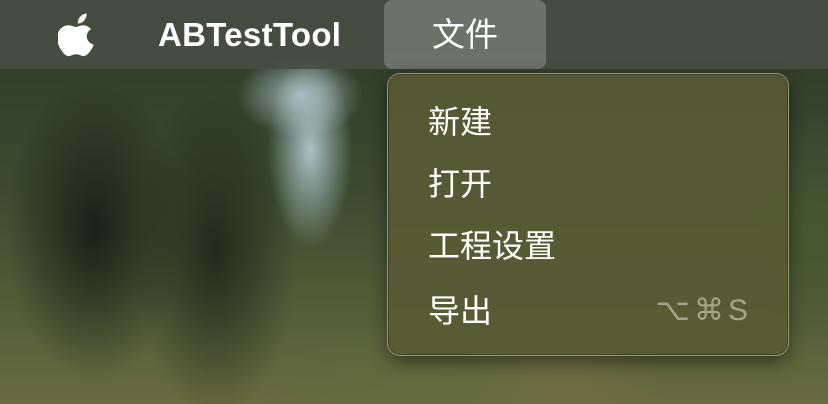  What do you see at coordinates (249, 35) in the screenshot?
I see `app-name-menu: ABTestTool` at bounding box center [249, 35].